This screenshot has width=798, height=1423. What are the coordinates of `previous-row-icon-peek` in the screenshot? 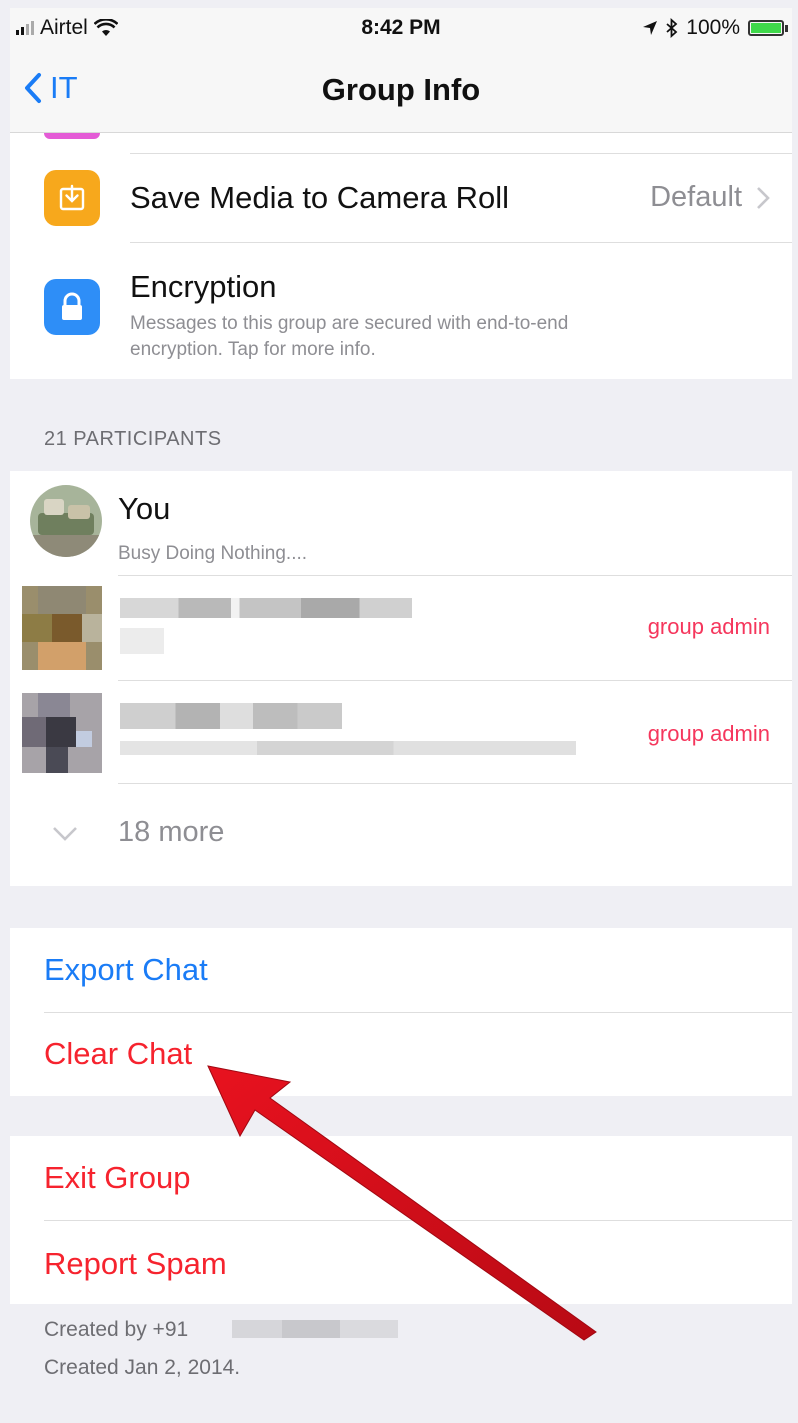 It's located at (72, 136).